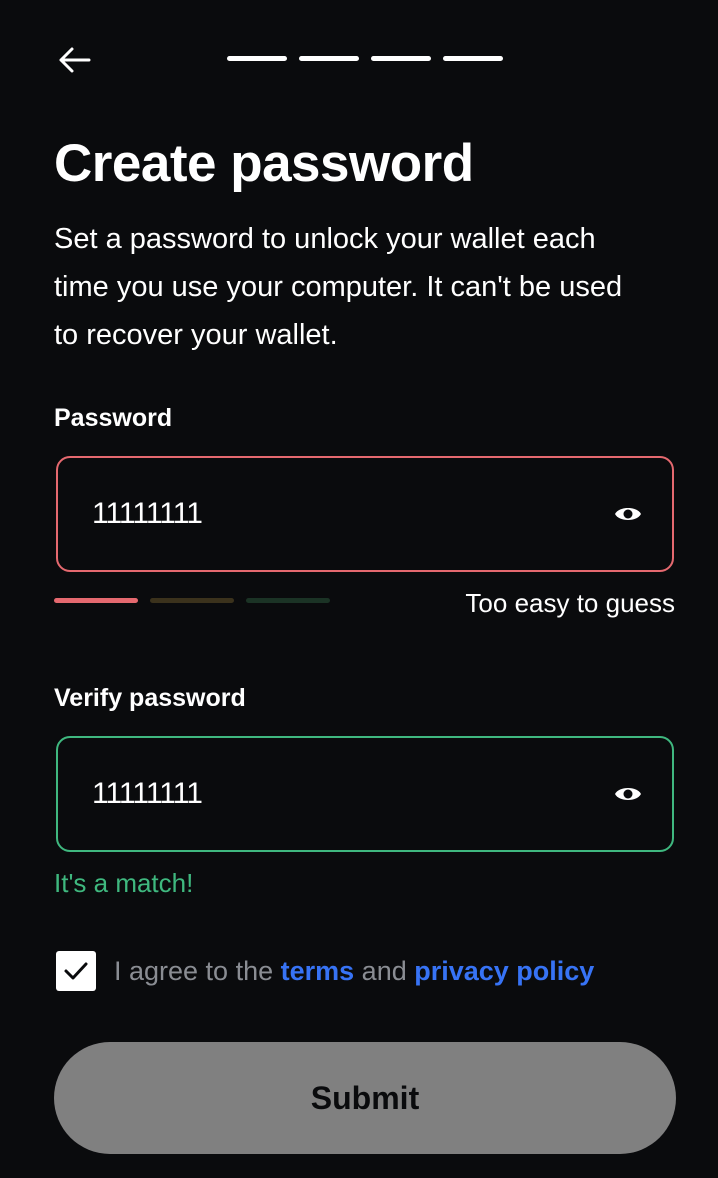  I want to click on password-field, so click(365, 514).